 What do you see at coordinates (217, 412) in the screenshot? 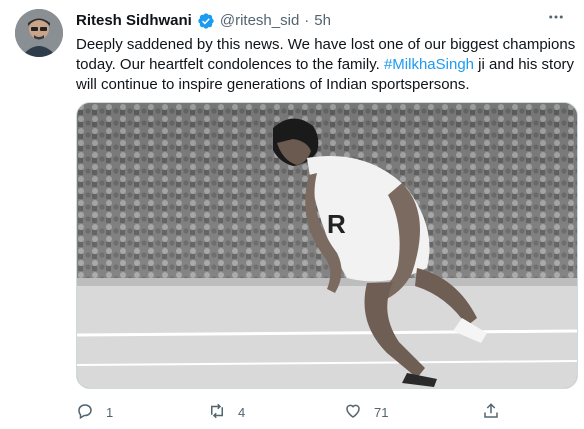
I see `retweet-icon` at bounding box center [217, 412].